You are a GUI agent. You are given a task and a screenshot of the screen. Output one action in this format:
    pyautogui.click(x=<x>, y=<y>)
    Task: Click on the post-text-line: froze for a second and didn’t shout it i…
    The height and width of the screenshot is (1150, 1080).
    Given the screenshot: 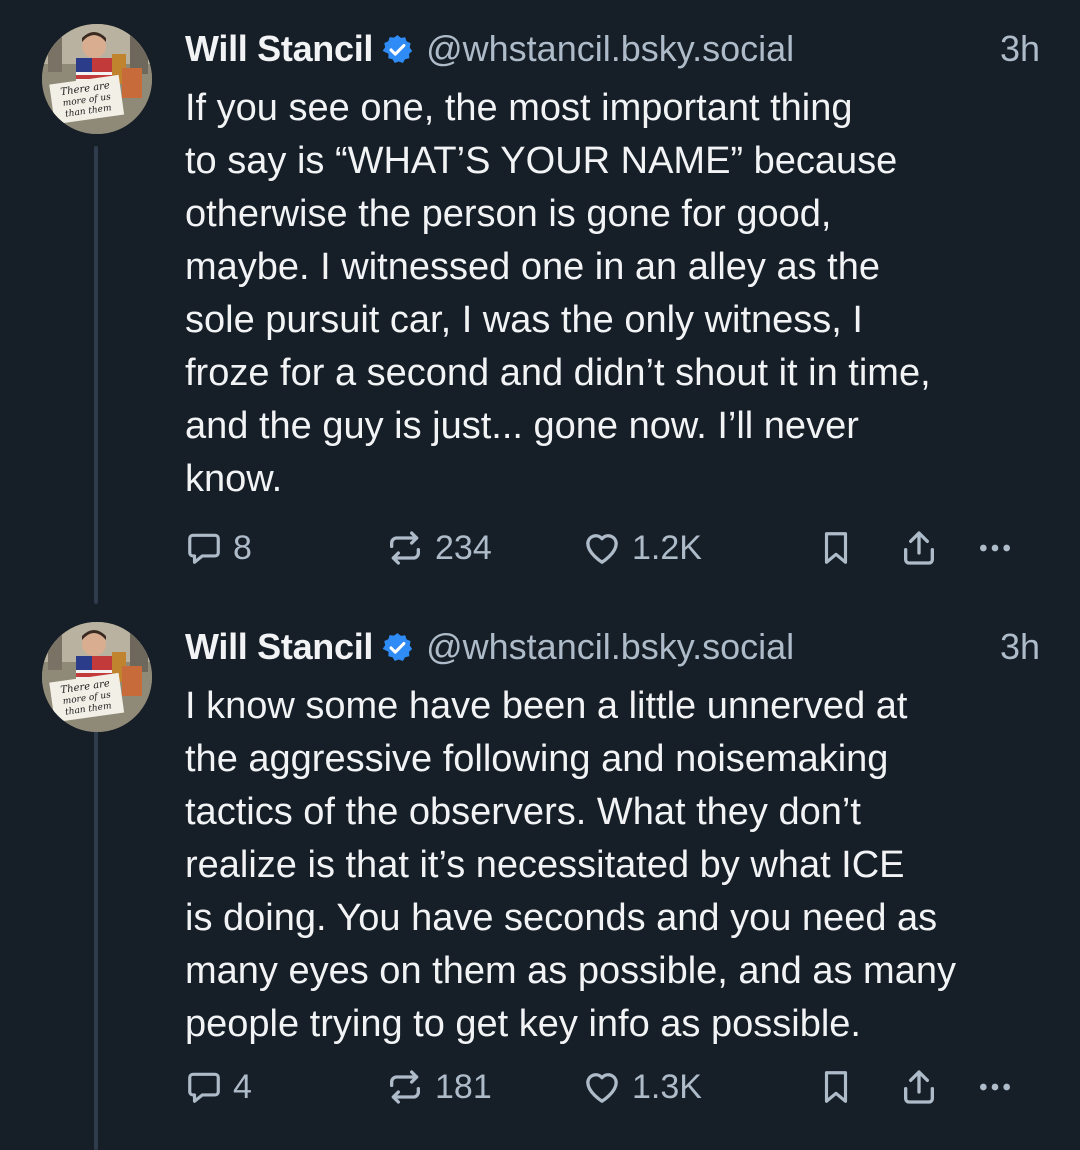 What is the action you would take?
    pyautogui.click(x=558, y=373)
    